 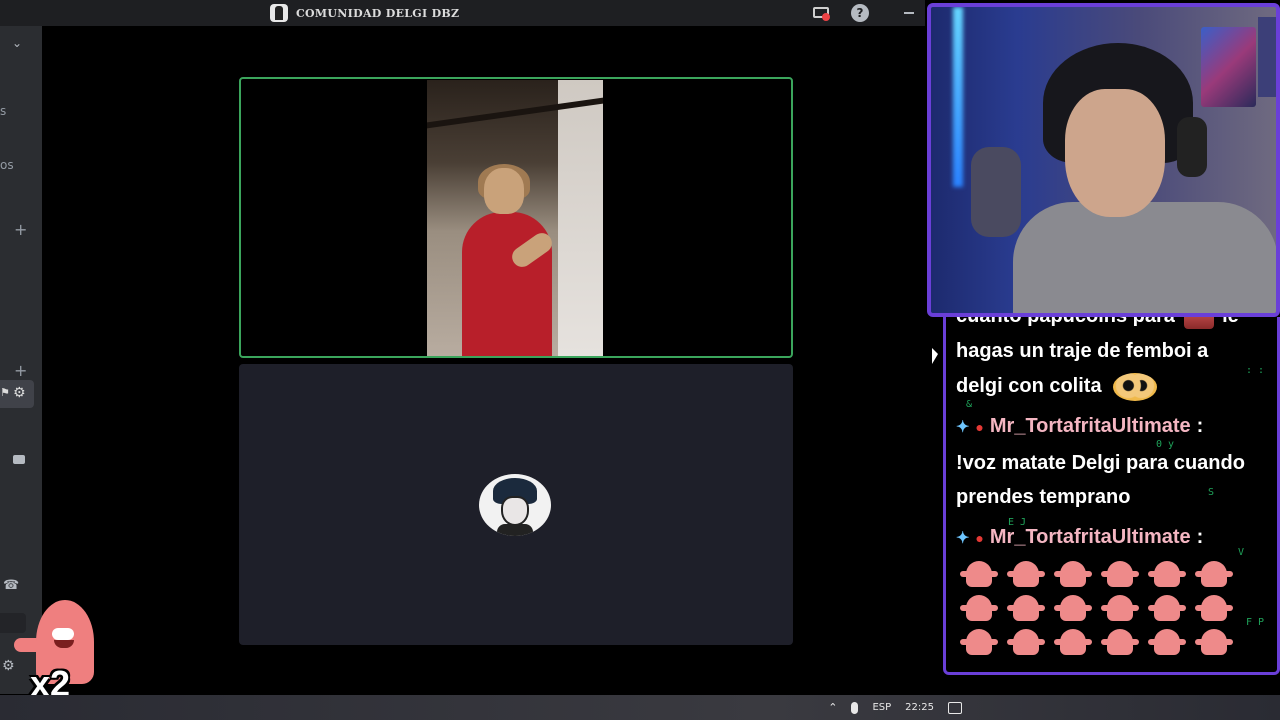 I want to click on clock: 22:25, so click(x=919, y=707).